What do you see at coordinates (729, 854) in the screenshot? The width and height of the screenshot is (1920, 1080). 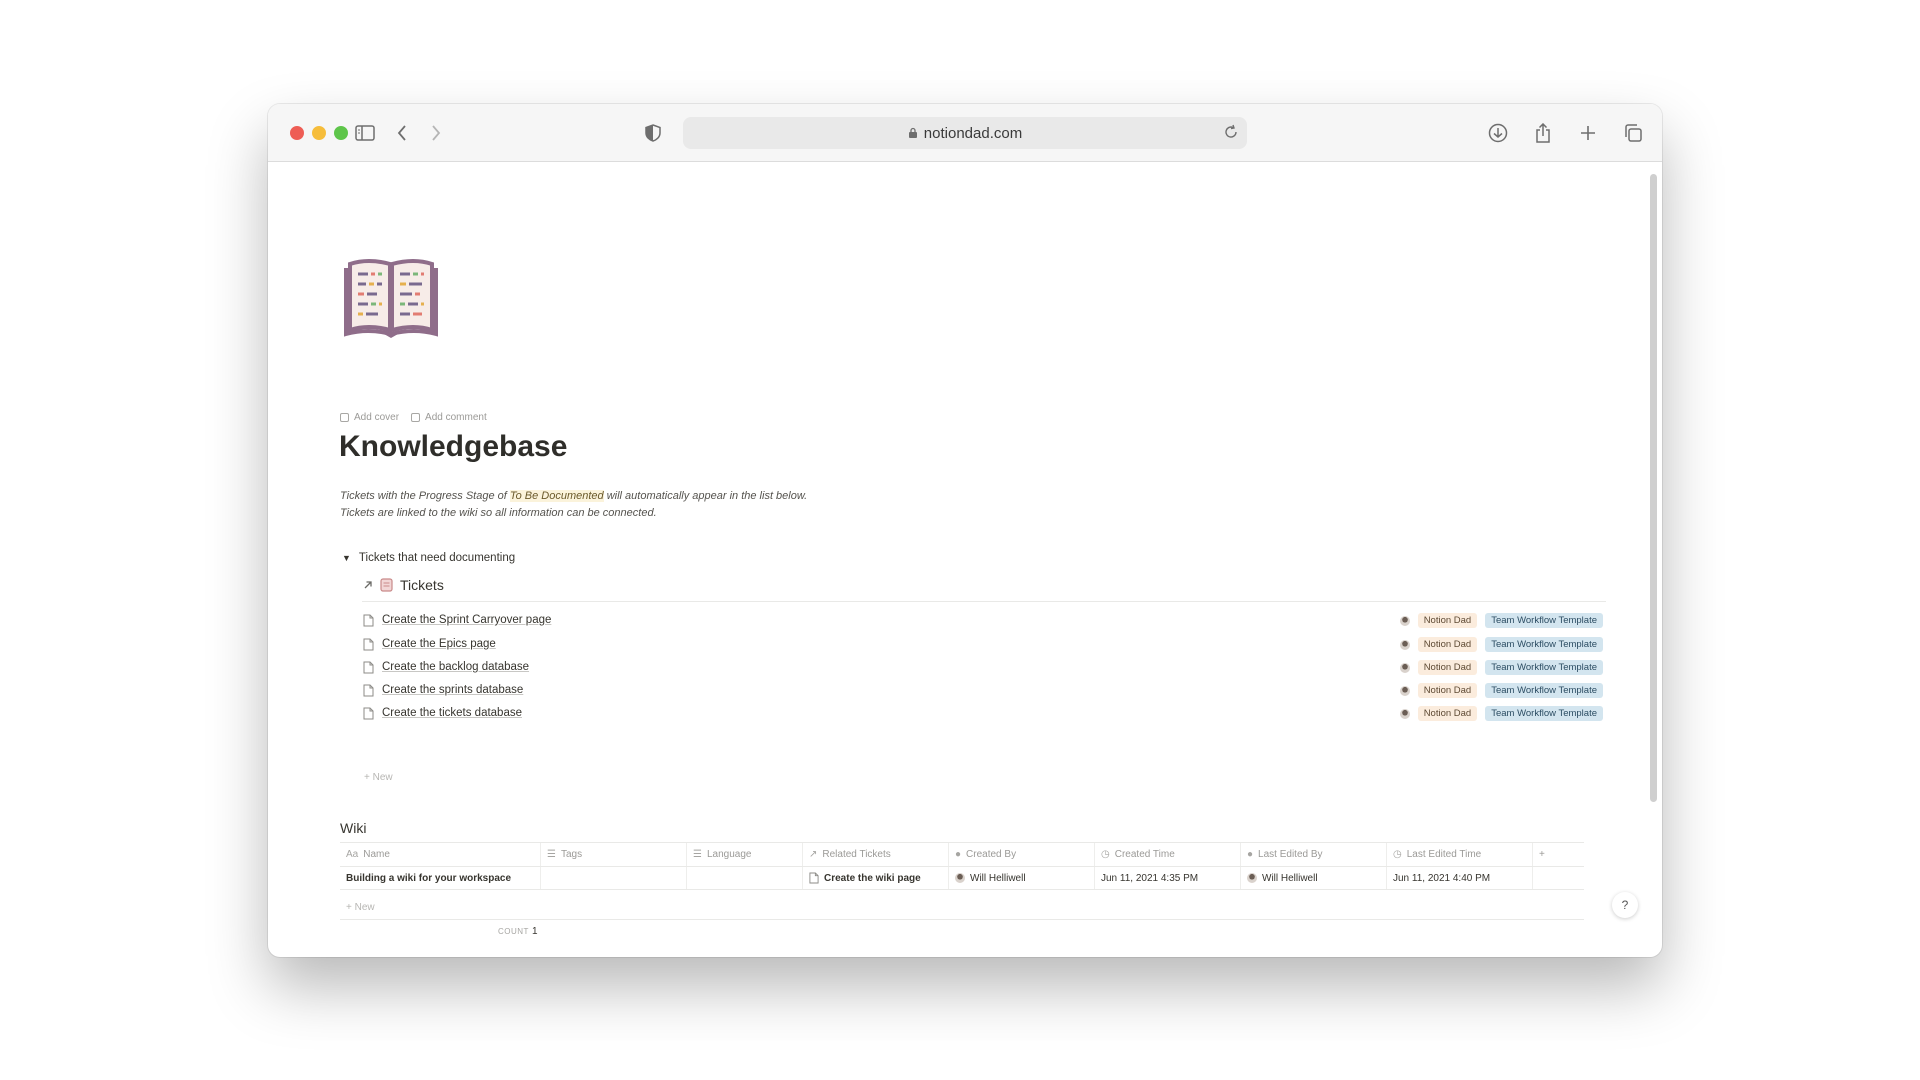 I see `column-header-label: Language` at bounding box center [729, 854].